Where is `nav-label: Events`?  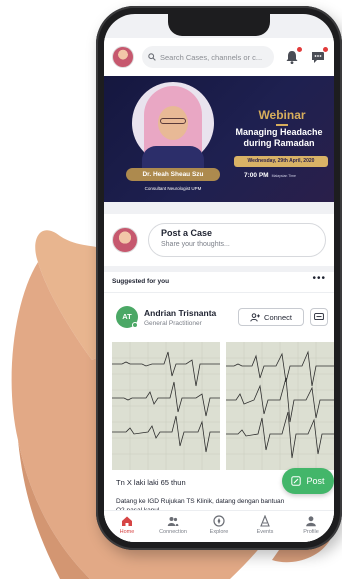 nav-label: Events is located at coordinates (265, 532).